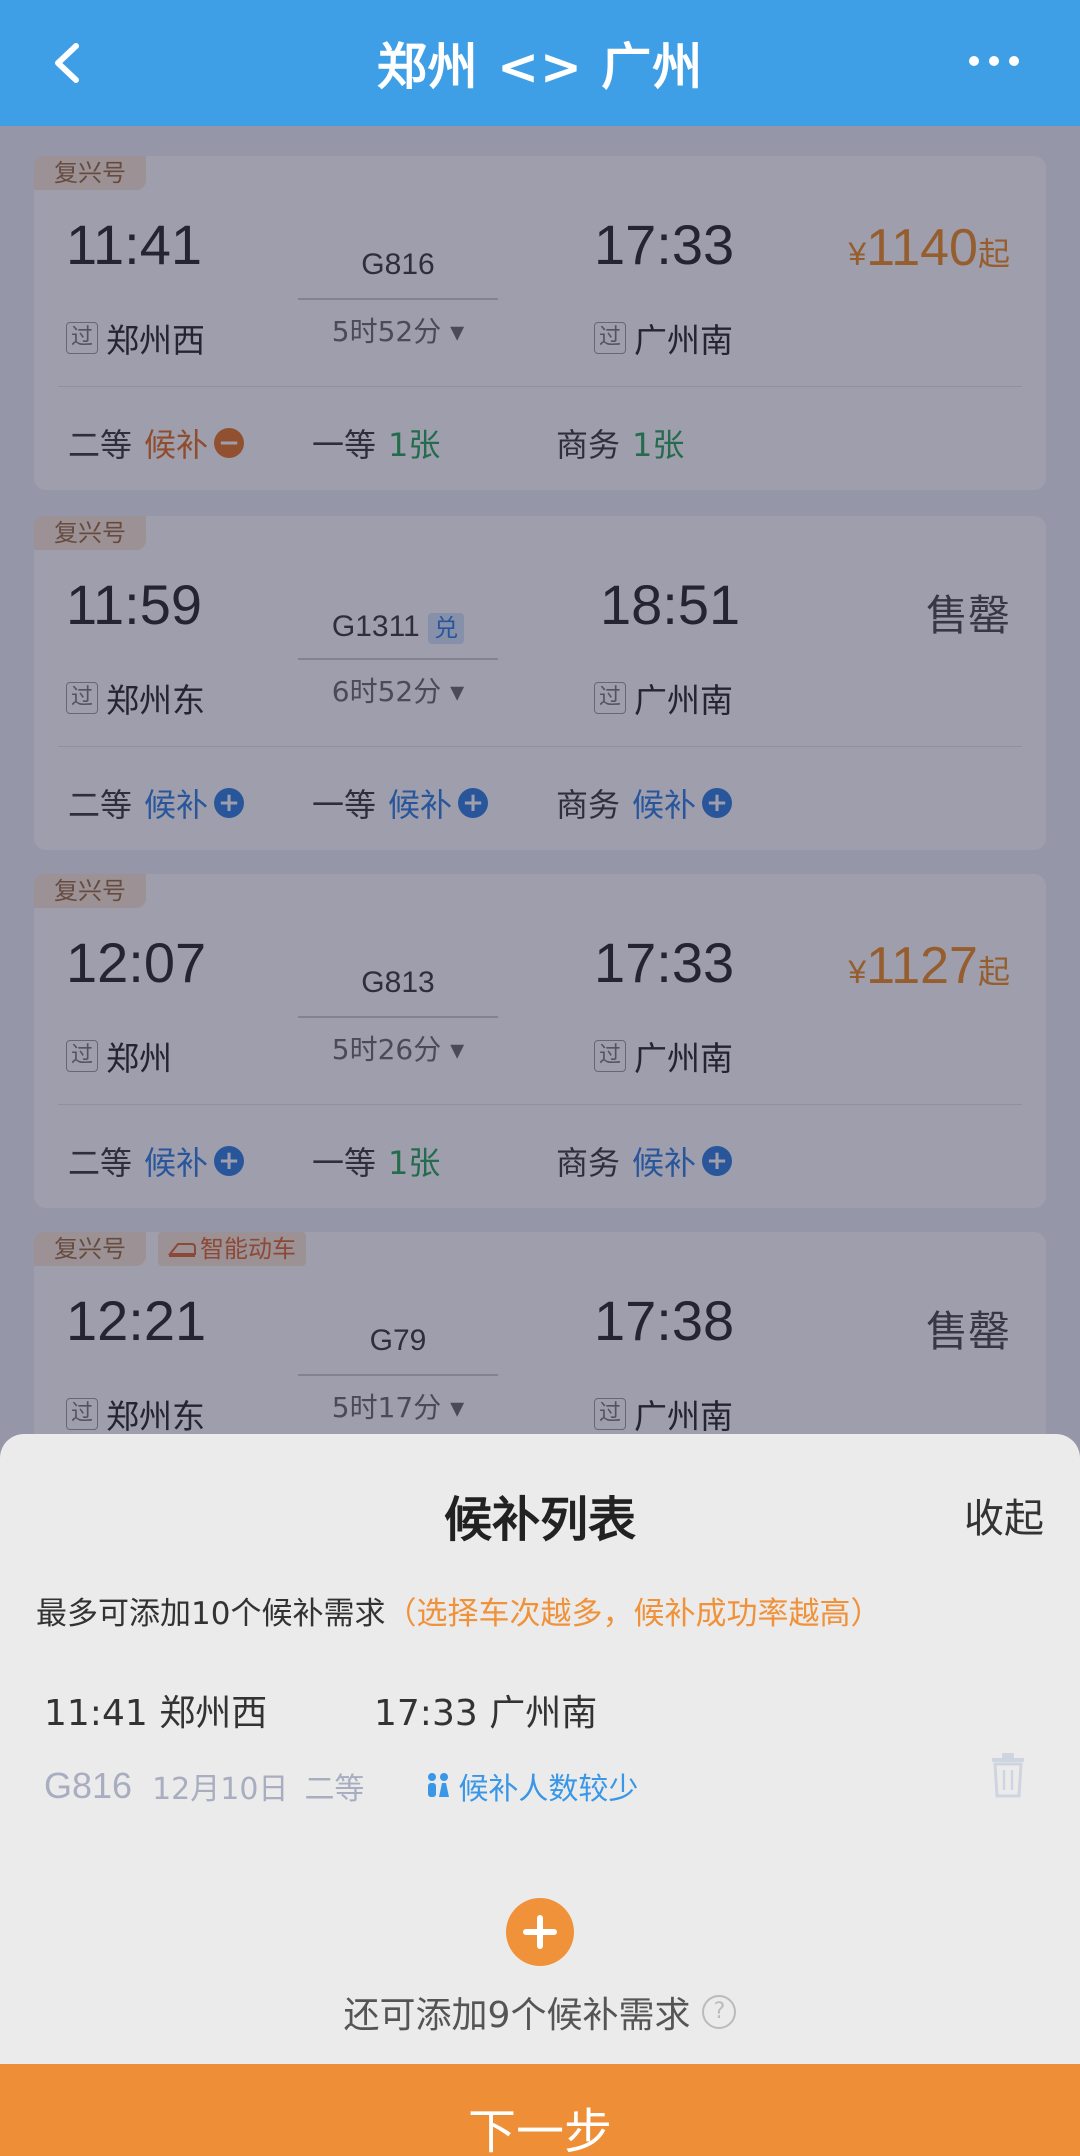  What do you see at coordinates (719, 2012) in the screenshot?
I see `help-icon: ?` at bounding box center [719, 2012].